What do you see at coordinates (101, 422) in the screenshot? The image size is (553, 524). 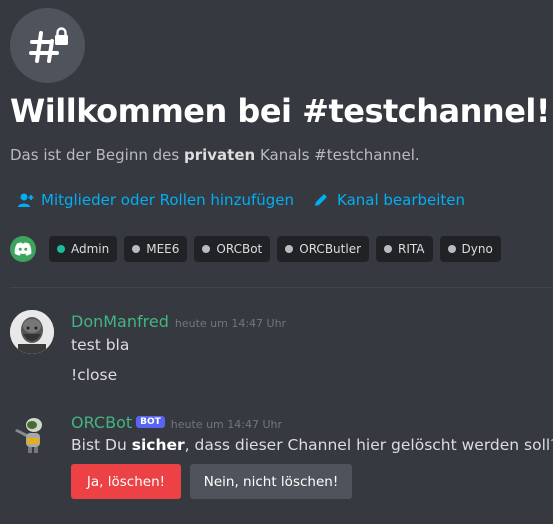 I see `author-name: ORCBot` at bounding box center [101, 422].